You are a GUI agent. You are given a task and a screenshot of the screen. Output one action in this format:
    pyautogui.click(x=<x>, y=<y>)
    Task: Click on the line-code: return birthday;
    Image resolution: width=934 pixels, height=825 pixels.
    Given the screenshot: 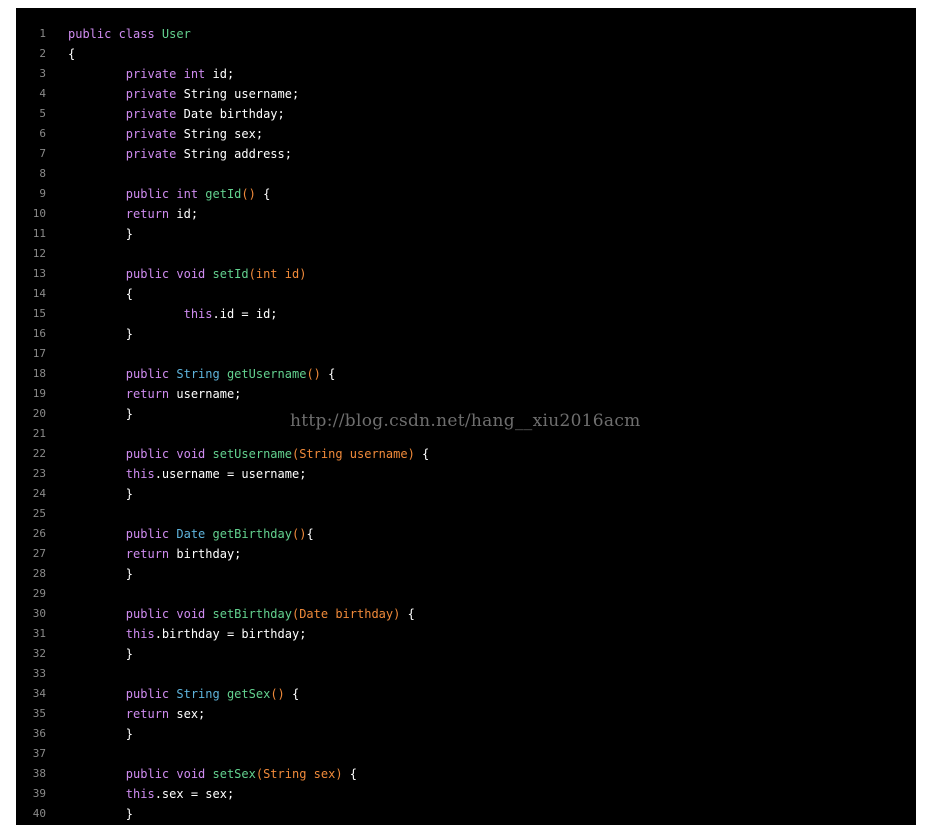 What is the action you would take?
    pyautogui.click(x=155, y=554)
    